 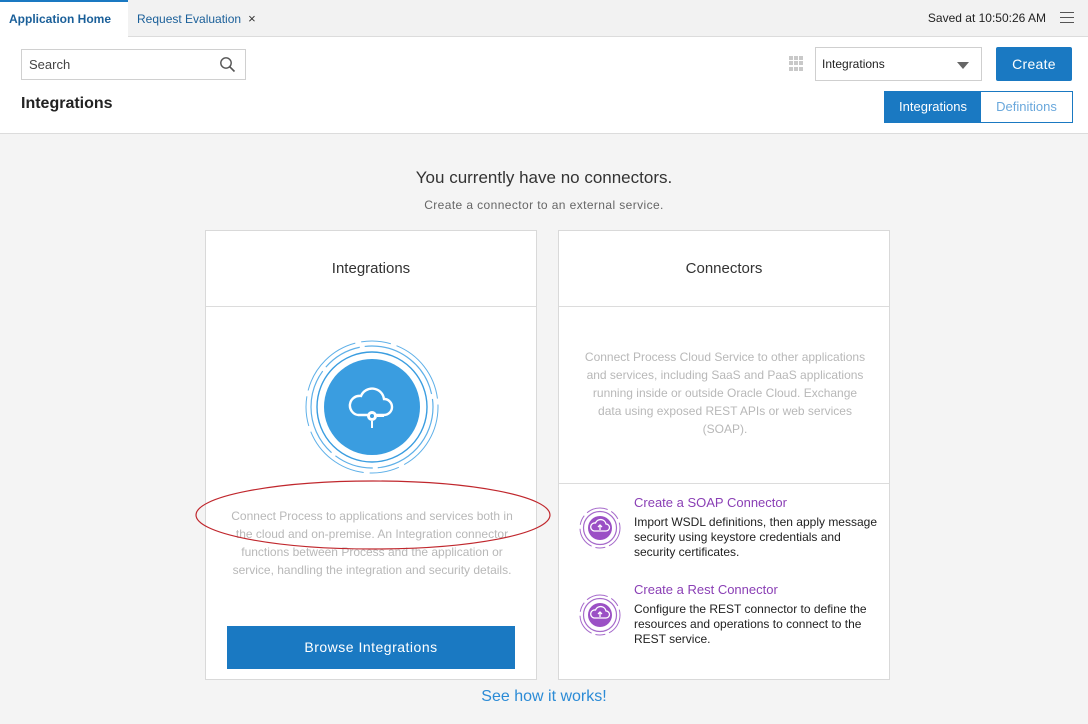 I want to click on empty-state-title: You currently have no connectors., so click(x=544, y=177).